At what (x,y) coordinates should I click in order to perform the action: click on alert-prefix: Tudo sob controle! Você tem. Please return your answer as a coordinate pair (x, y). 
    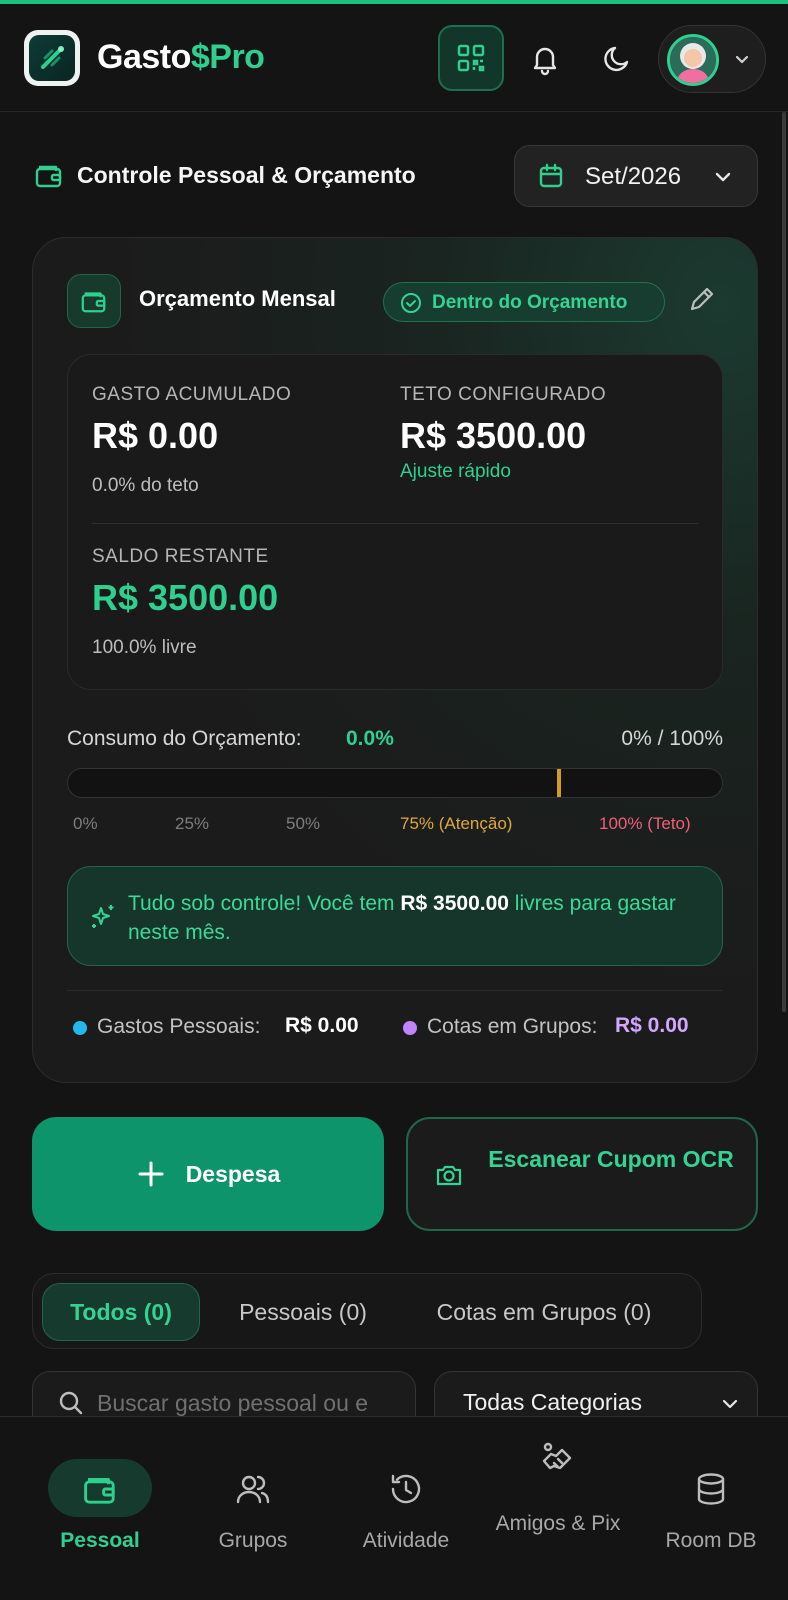
    Looking at the image, I should click on (264, 903).